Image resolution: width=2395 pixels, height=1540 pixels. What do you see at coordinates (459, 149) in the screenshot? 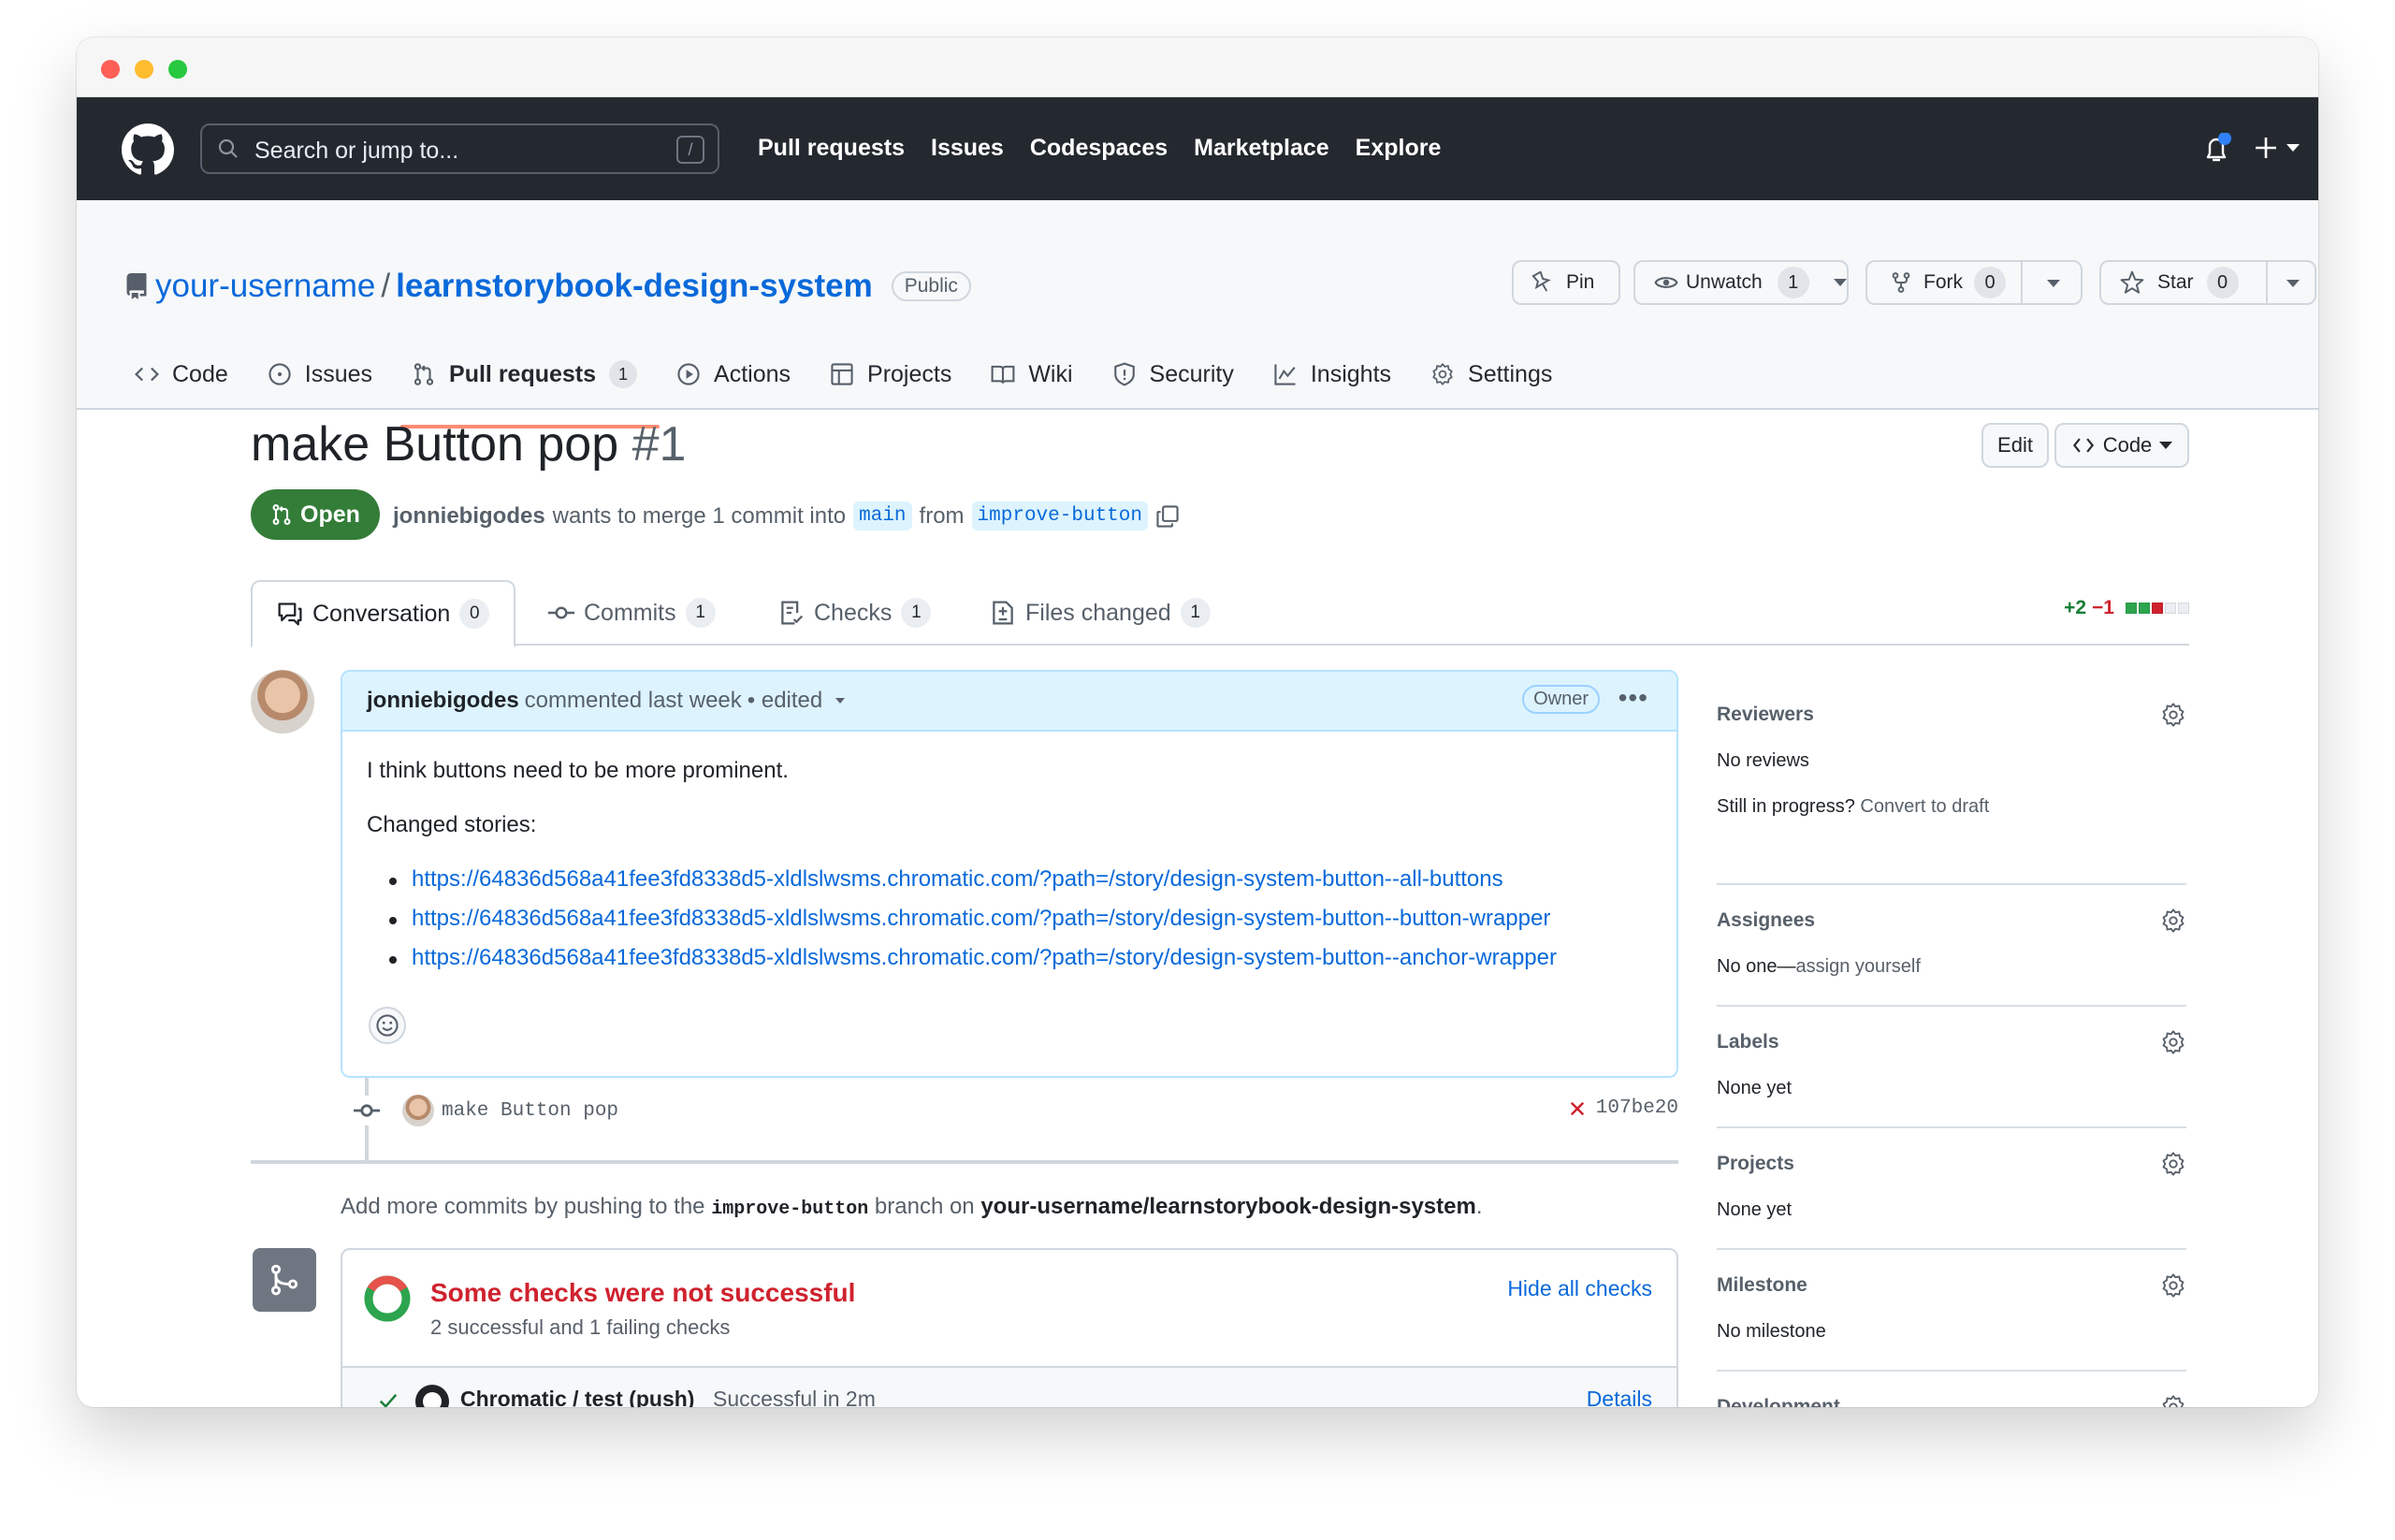
I see `search-input: Search or jump to... /` at bounding box center [459, 149].